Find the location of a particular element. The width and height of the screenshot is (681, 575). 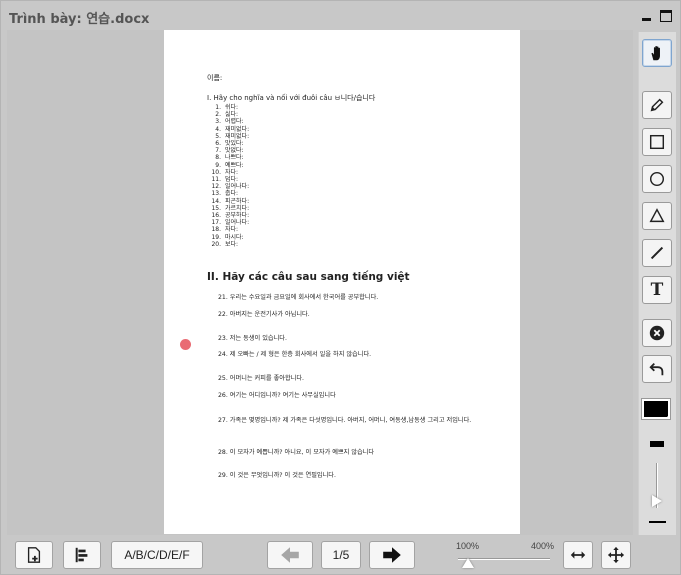

text-tool-button: T is located at coordinates (657, 290).